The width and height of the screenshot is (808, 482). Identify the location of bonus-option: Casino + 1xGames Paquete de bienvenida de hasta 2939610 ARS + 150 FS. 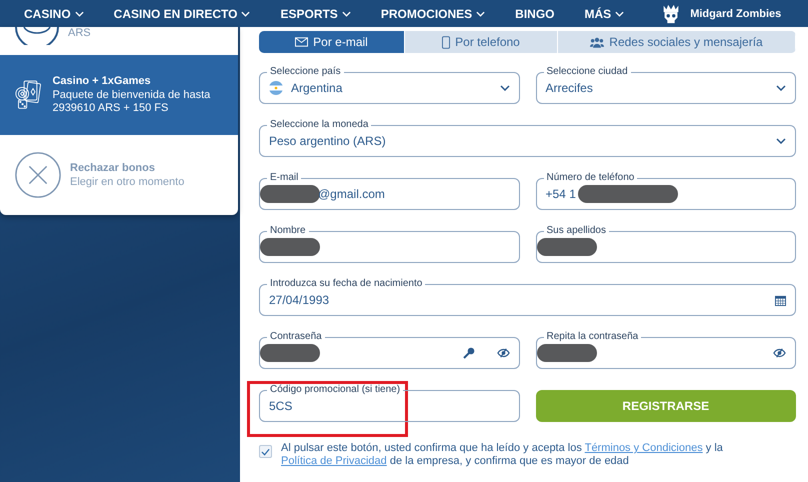
(119, 95).